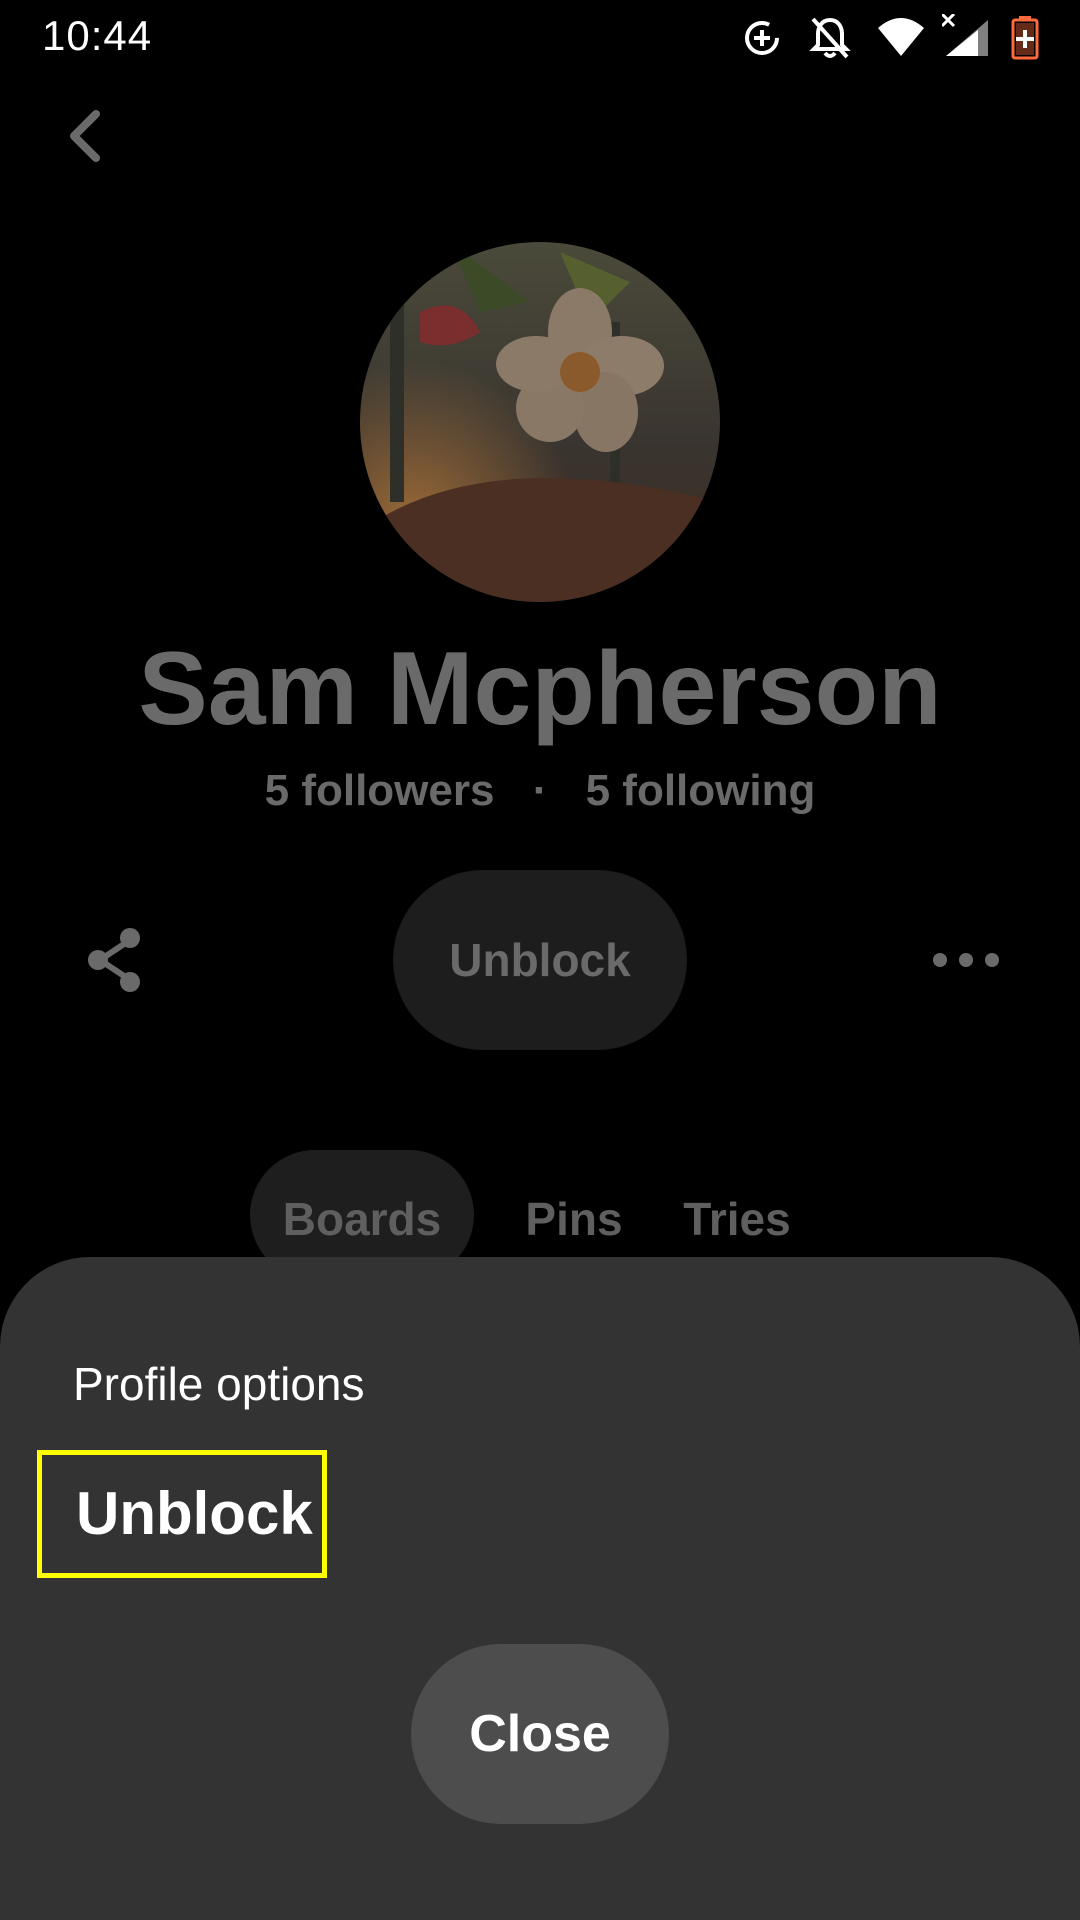  What do you see at coordinates (830, 38) in the screenshot?
I see `notifications-off-icon` at bounding box center [830, 38].